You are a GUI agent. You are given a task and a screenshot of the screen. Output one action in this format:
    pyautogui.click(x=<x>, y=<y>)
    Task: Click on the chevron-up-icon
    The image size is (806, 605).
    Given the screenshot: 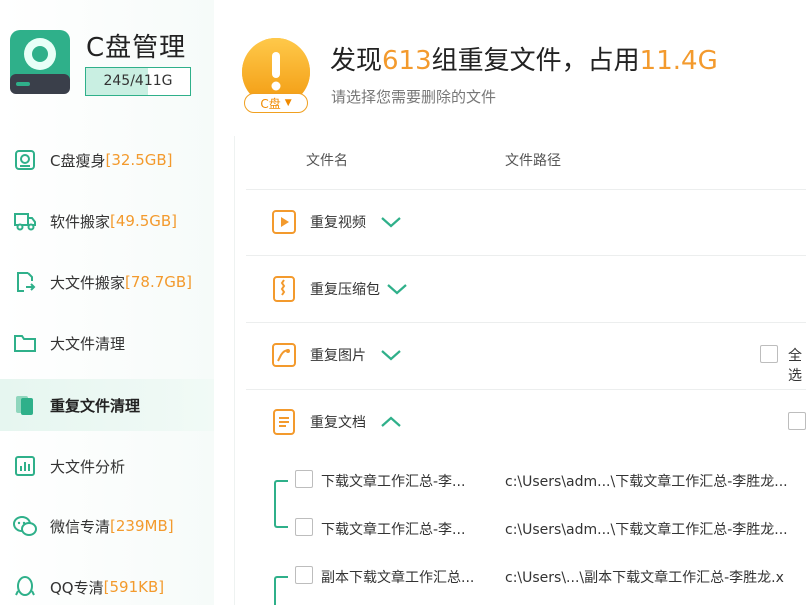 What is the action you would take?
    pyautogui.click(x=391, y=422)
    